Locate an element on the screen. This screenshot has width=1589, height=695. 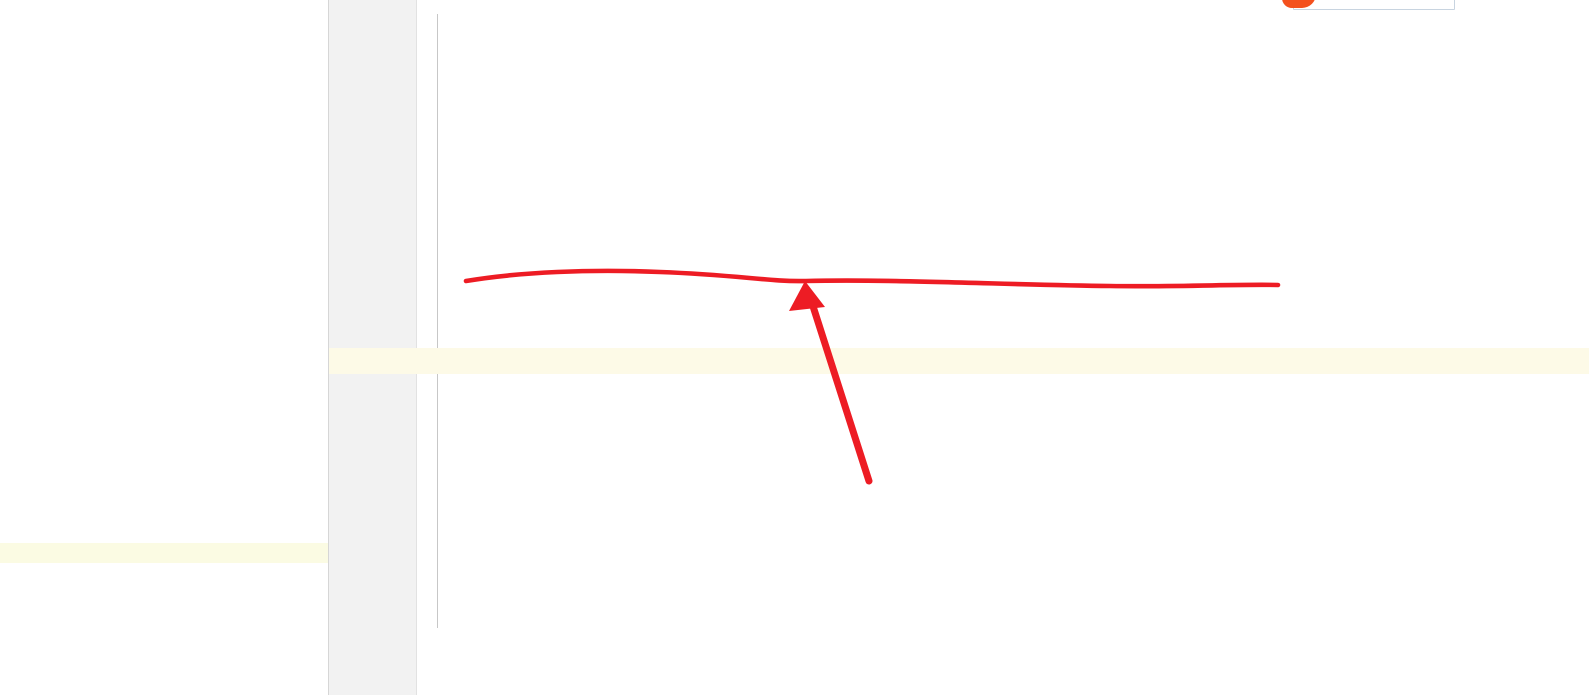
indent-guide-line is located at coordinates (437, 321).